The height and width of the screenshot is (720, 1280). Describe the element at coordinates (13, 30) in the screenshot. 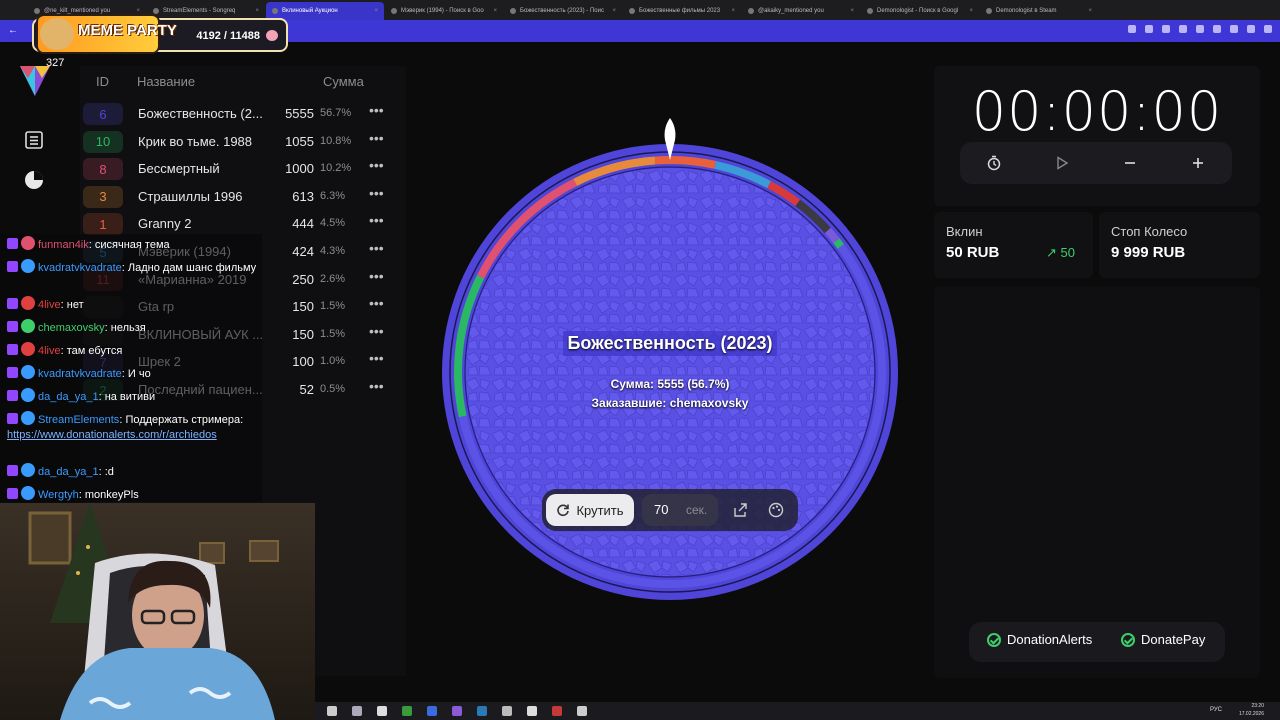

I see `back-arrow-icon: ←` at that location.